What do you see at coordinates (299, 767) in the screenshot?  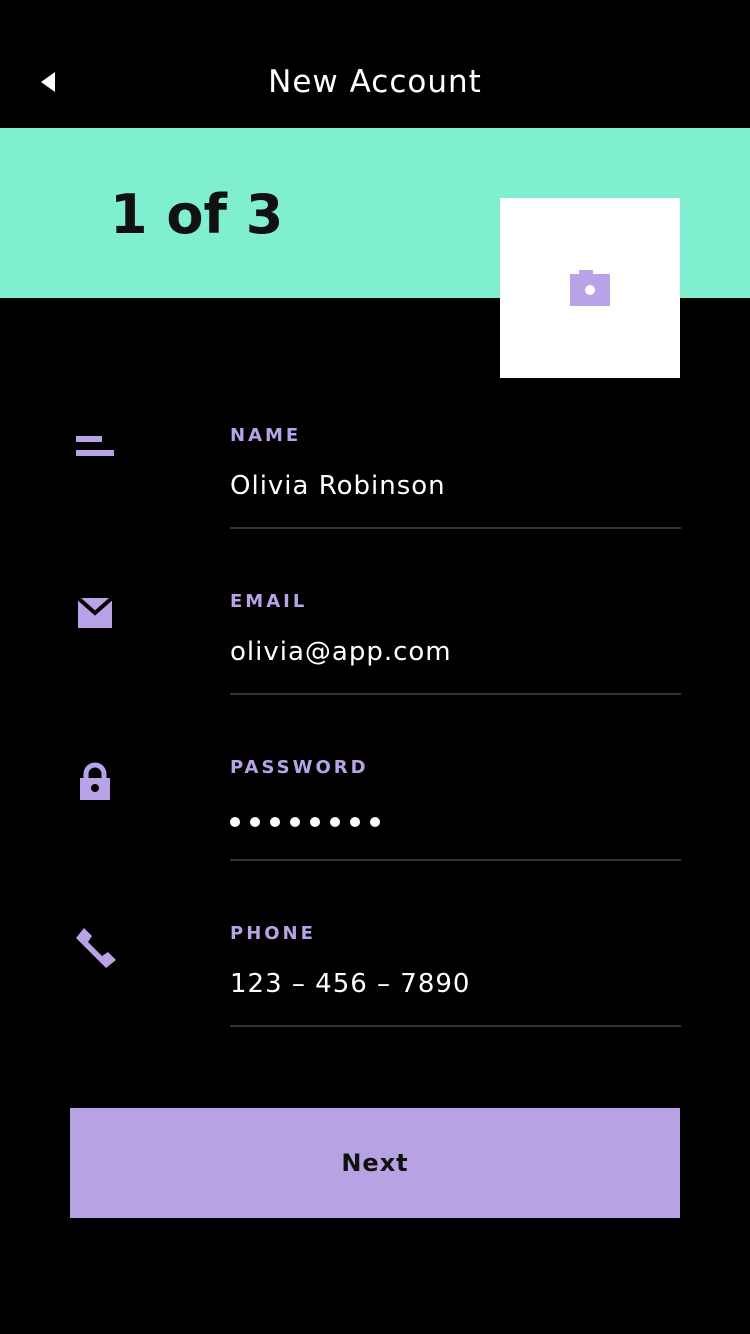 I see `password-label: PASSWORD` at bounding box center [299, 767].